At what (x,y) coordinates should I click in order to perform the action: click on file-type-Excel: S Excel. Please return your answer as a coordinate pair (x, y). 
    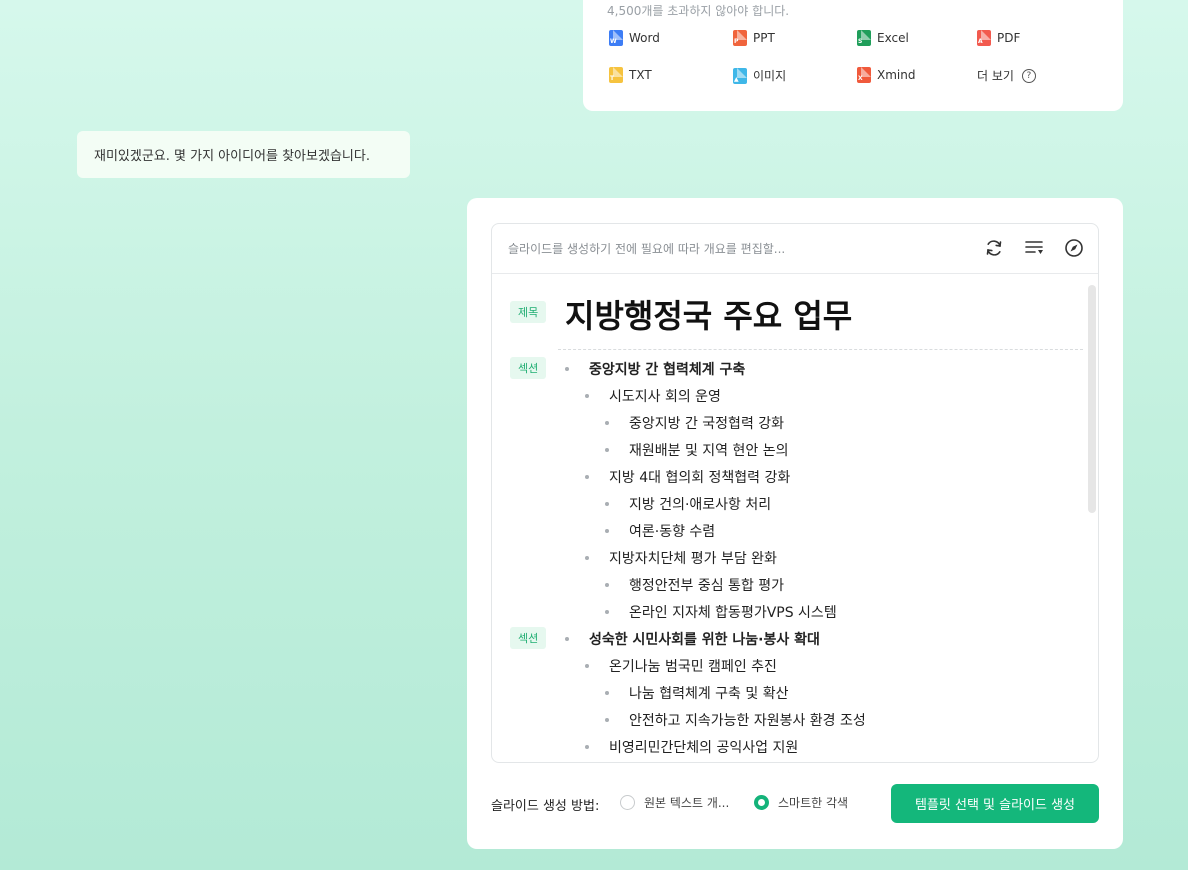
    Looking at the image, I should click on (883, 38).